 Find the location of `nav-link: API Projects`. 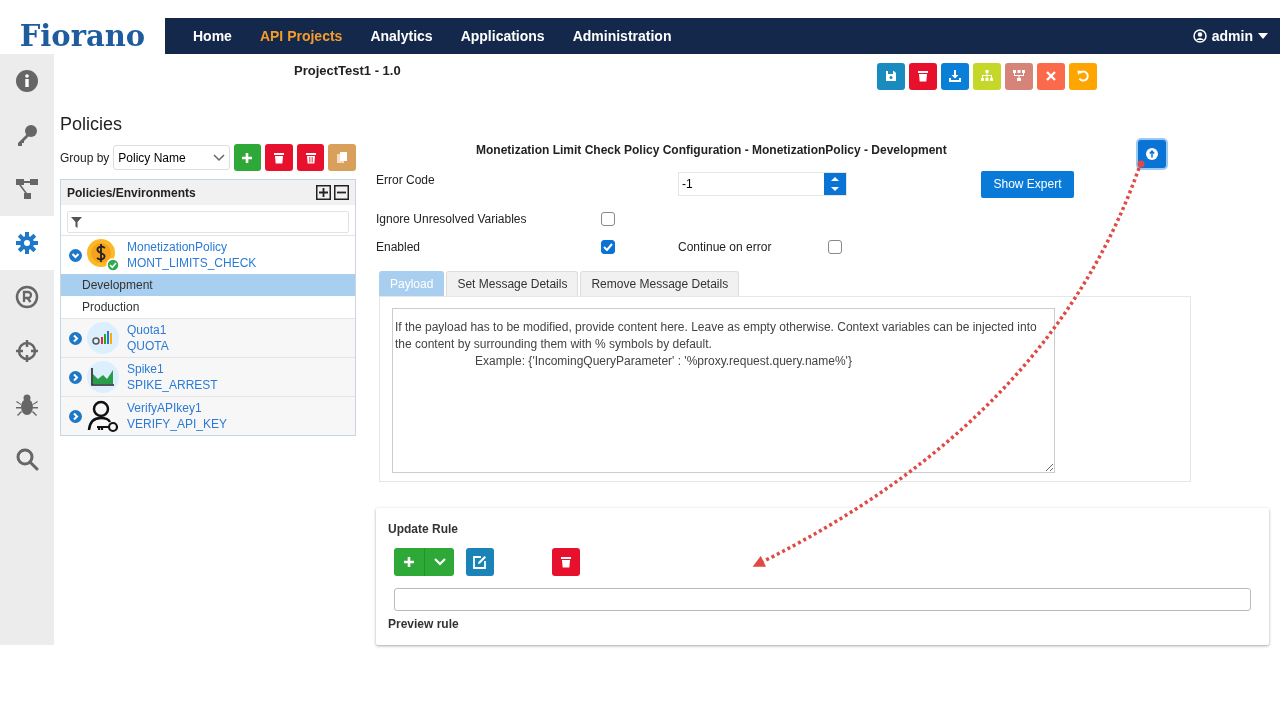

nav-link: API Projects is located at coordinates (301, 36).